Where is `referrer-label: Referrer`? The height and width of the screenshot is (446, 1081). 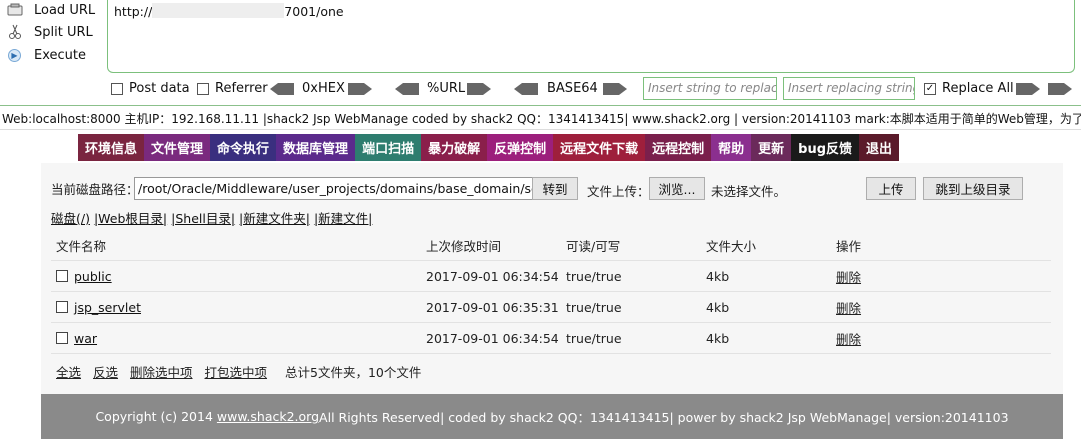
referrer-label: Referrer is located at coordinates (241, 88).